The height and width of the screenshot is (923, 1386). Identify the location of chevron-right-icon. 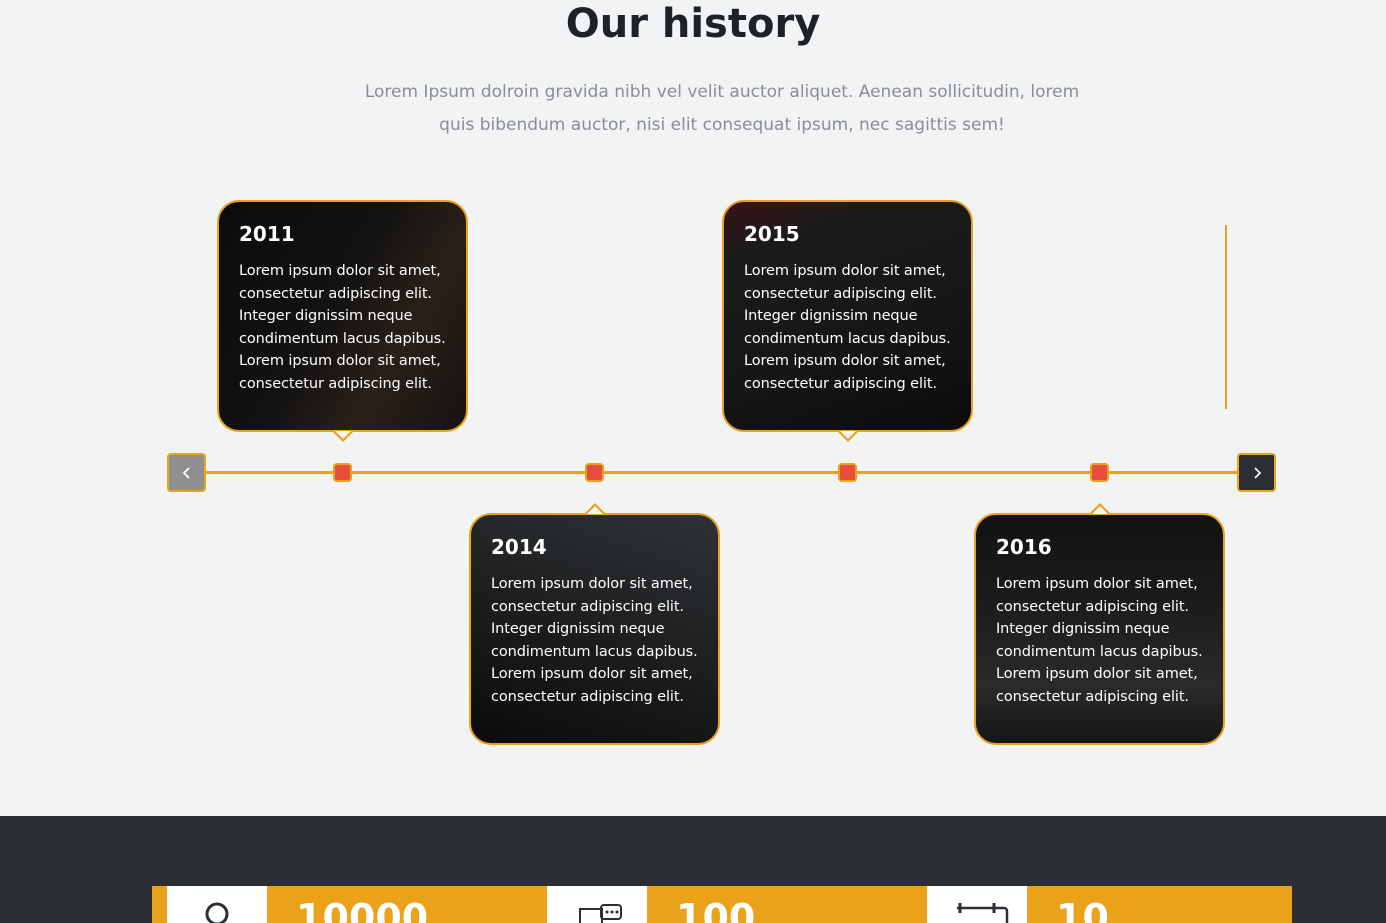
(1257, 472).